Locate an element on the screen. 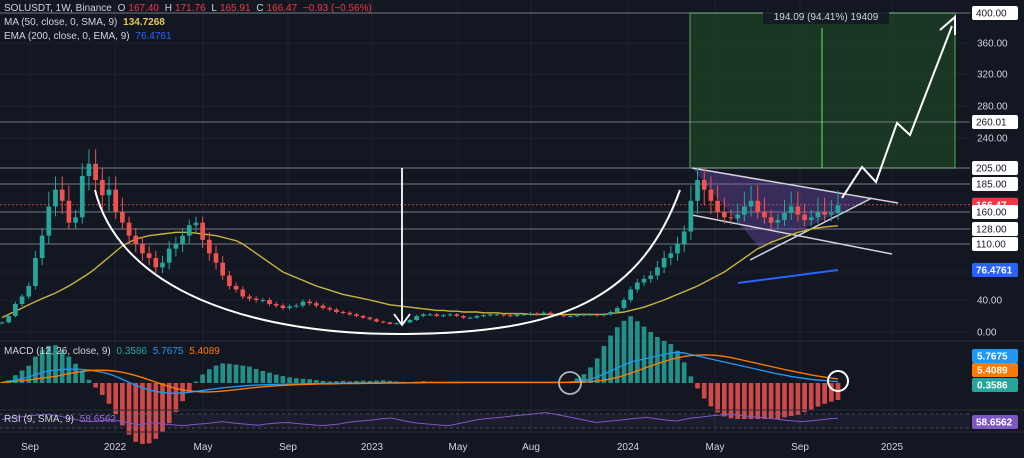  time-tick-3: Sep is located at coordinates (288, 447).